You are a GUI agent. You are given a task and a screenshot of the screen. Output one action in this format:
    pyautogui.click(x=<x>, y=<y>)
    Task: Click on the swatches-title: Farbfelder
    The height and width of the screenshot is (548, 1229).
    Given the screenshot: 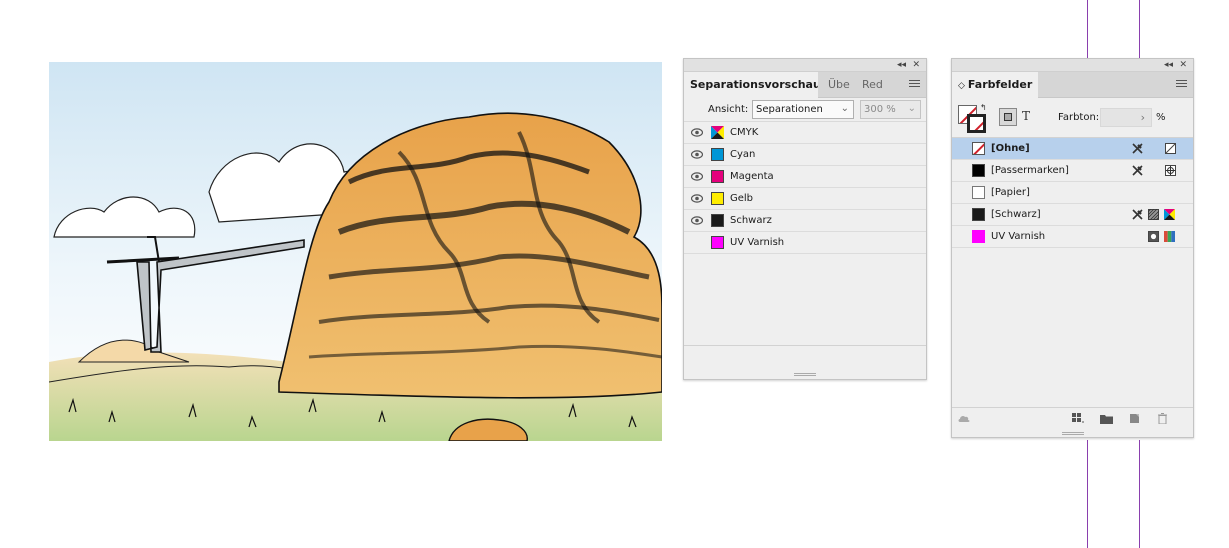 What is the action you would take?
    pyautogui.click(x=1000, y=84)
    